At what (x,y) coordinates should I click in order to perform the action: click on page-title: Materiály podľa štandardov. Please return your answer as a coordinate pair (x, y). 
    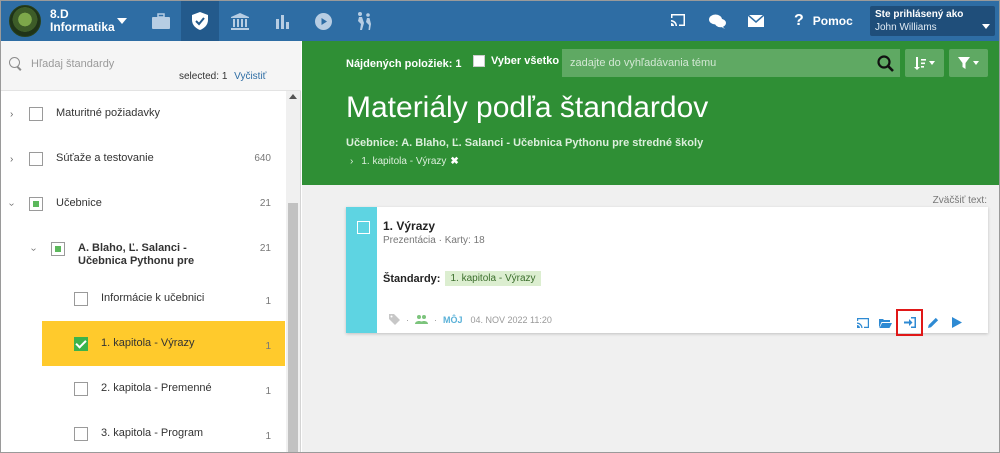
    Looking at the image, I should click on (527, 107).